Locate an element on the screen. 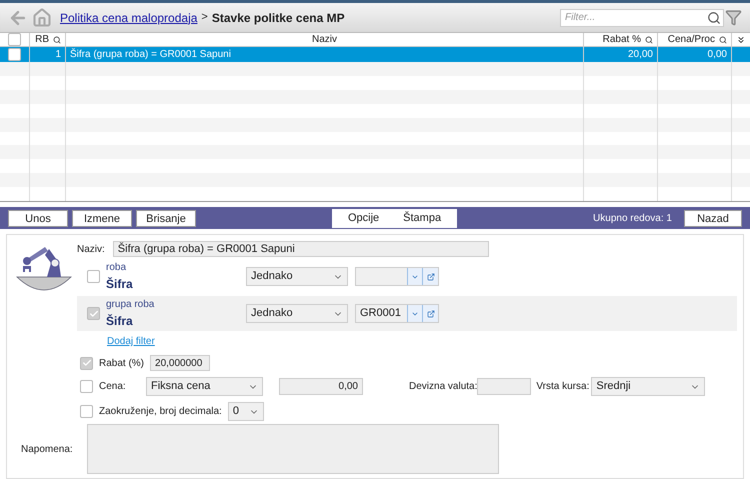 Image resolution: width=750 pixels, height=479 pixels. field-label: Napomena: is located at coordinates (47, 449).